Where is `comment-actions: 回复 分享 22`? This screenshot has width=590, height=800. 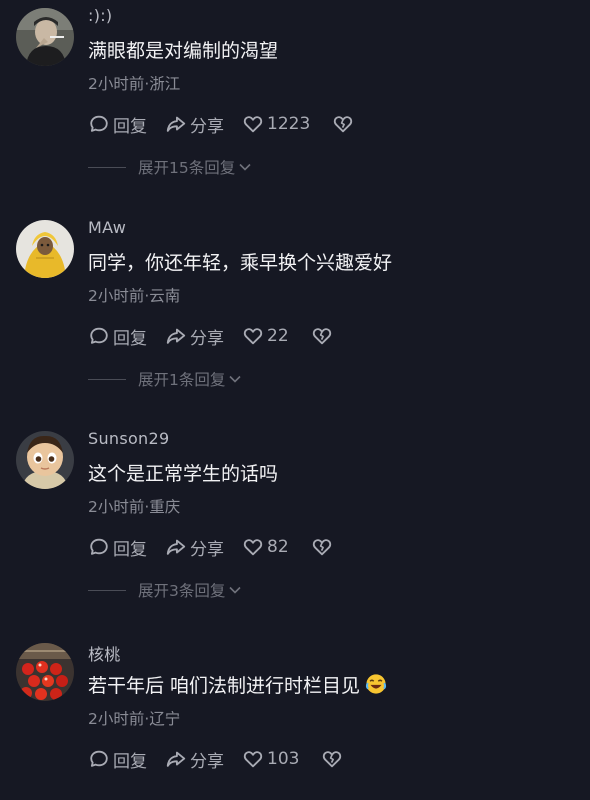 comment-actions: 回复 分享 22 is located at coordinates (221, 336).